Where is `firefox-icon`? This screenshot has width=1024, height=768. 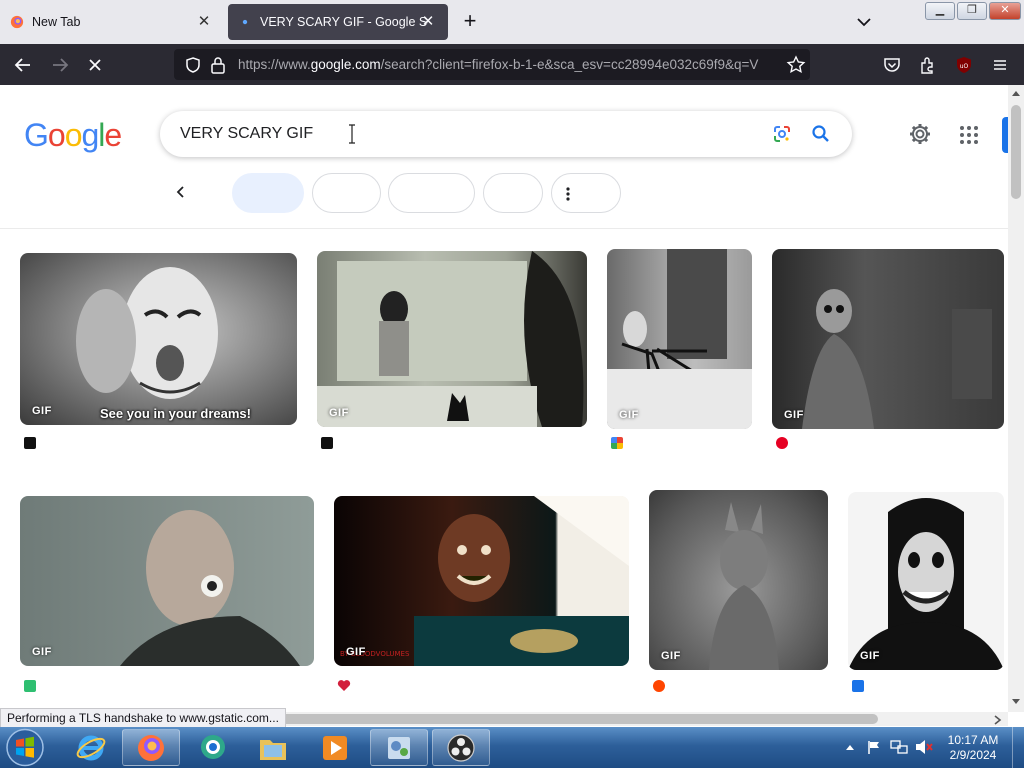
firefox-icon is located at coordinates (151, 748).